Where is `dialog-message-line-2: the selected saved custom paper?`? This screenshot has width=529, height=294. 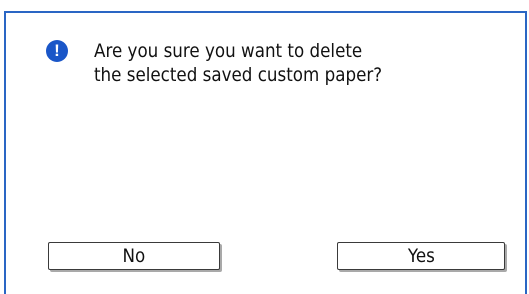
dialog-message-line-2: the selected saved custom paper? is located at coordinates (238, 75).